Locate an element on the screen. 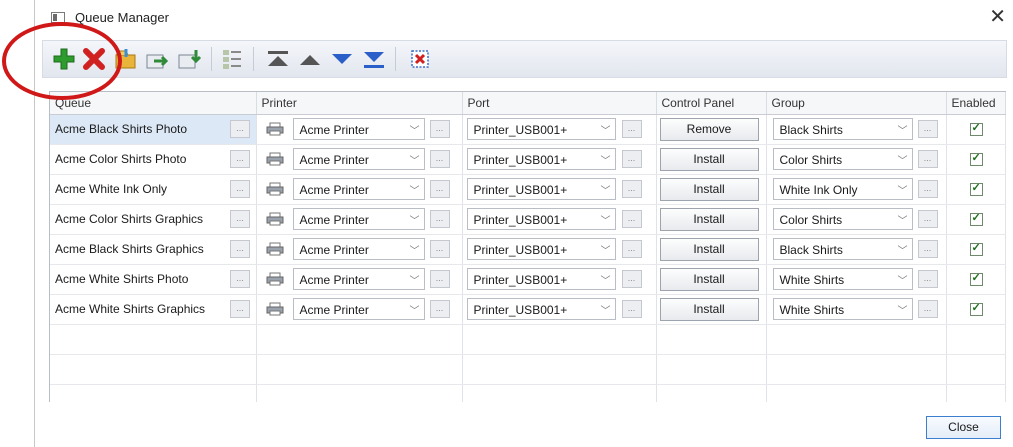 The width and height of the screenshot is (1013, 447). column-header-port: Port is located at coordinates (559, 103).